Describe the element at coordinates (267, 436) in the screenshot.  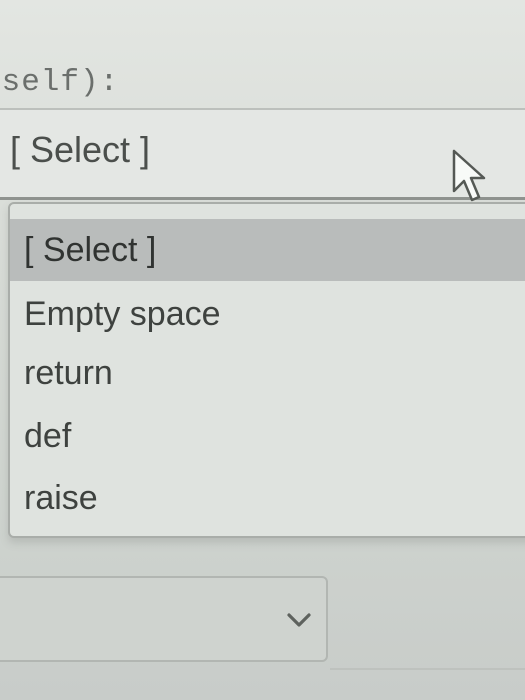
I see `dropdown-item-def: def` at that location.